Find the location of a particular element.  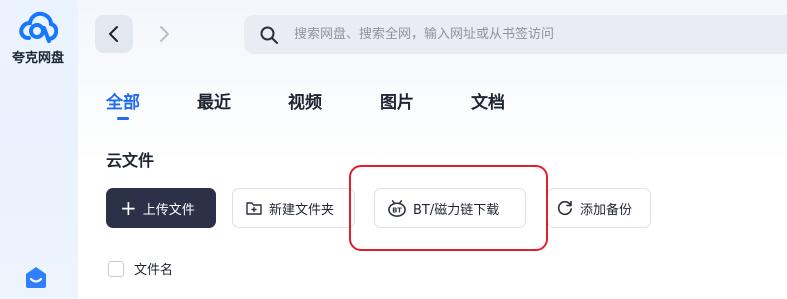

tab-video-label: 视频 is located at coordinates (305, 103).